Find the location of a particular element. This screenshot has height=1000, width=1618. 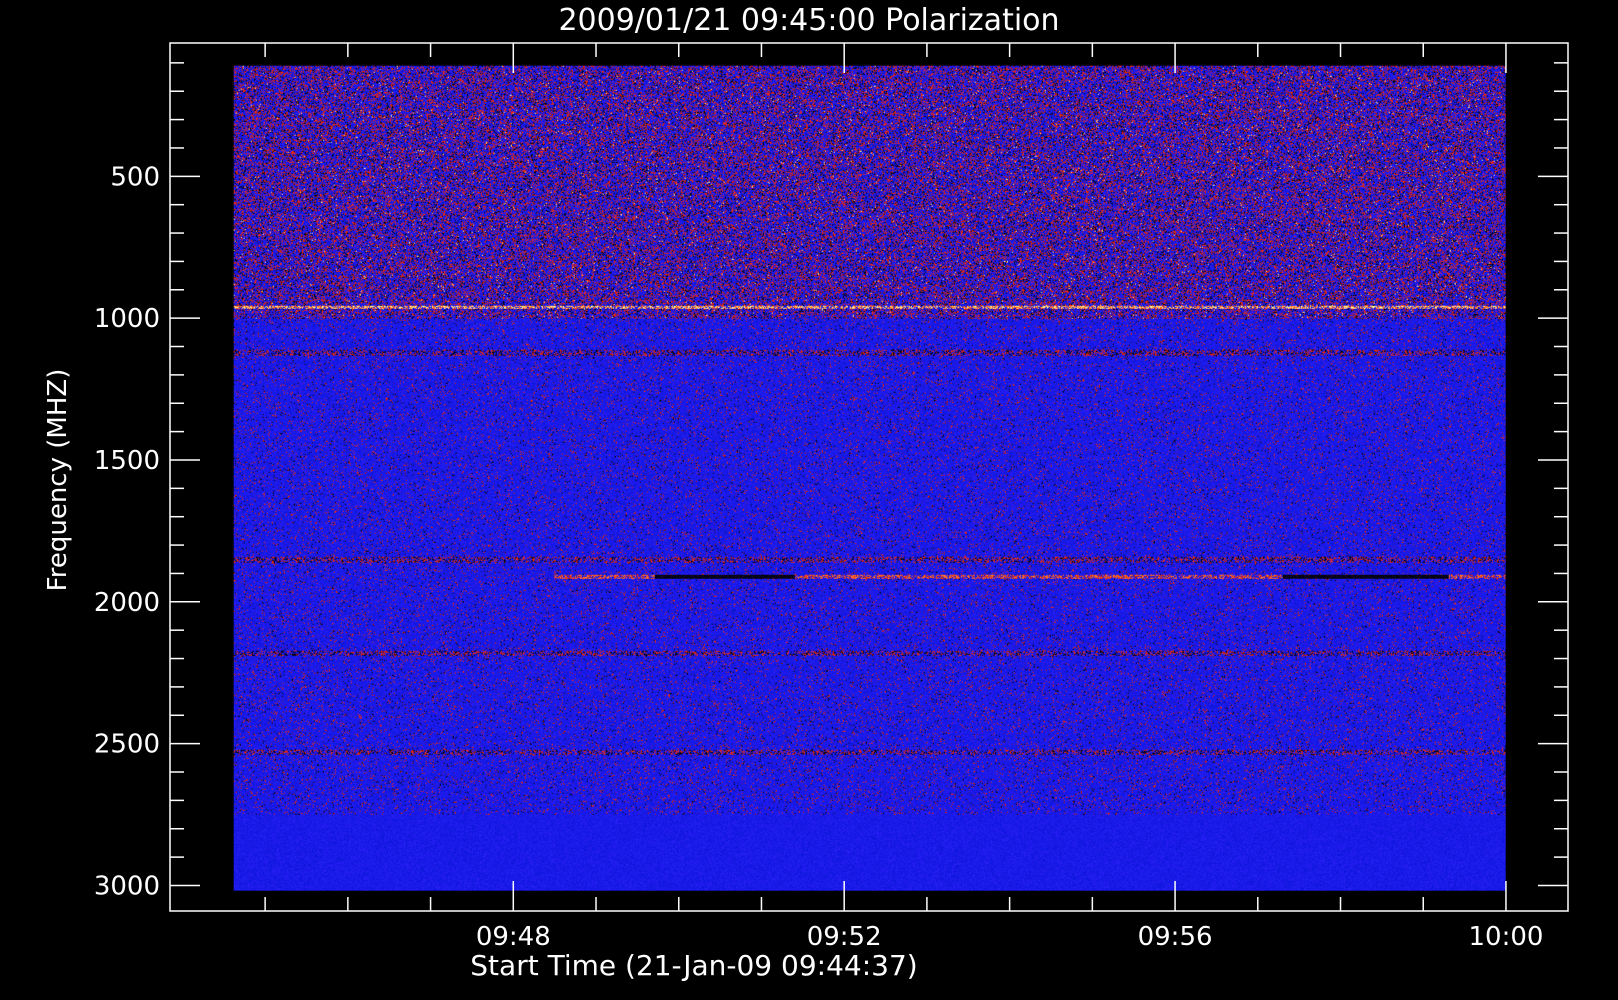

y-tick-label: 500 is located at coordinates (135, 177).